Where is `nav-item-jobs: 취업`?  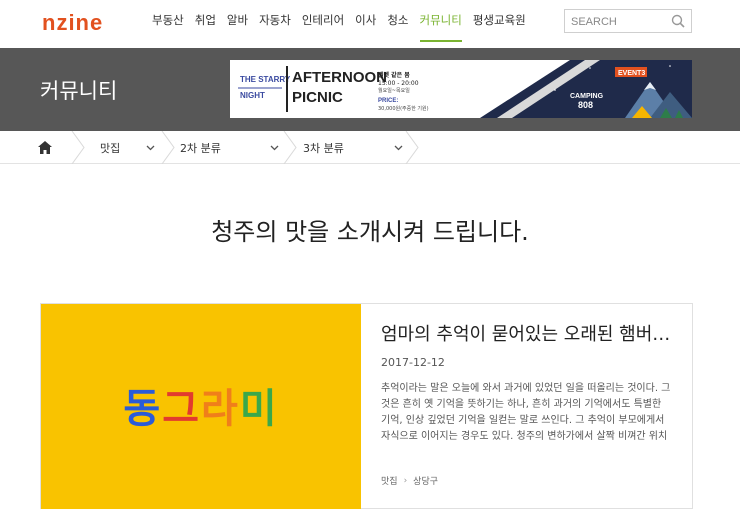
nav-item-jobs: 취업 is located at coordinates (209, 24).